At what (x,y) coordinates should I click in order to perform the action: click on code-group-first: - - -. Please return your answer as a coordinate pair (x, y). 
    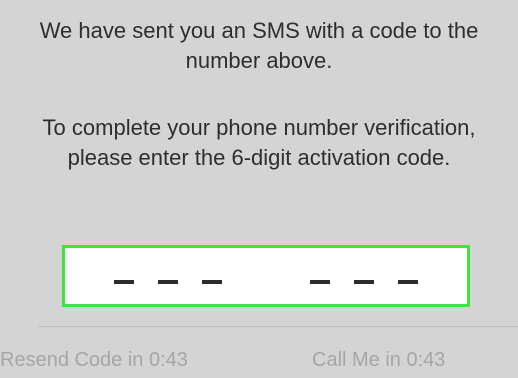
    Looking at the image, I should click on (168, 279).